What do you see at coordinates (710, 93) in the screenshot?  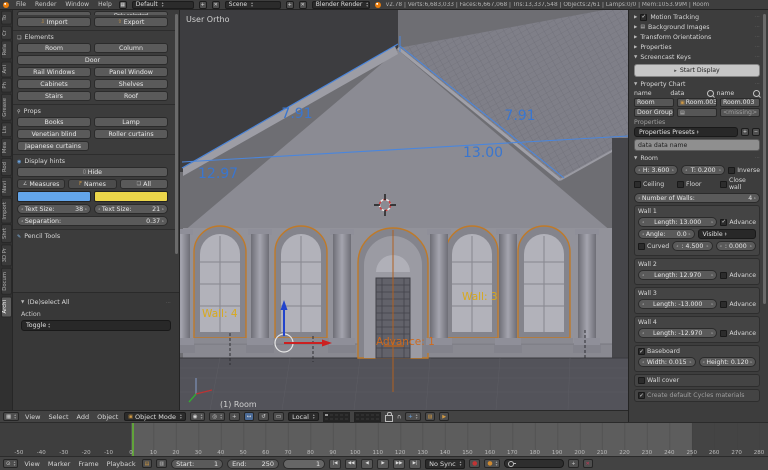 I see `search-icon` at bounding box center [710, 93].